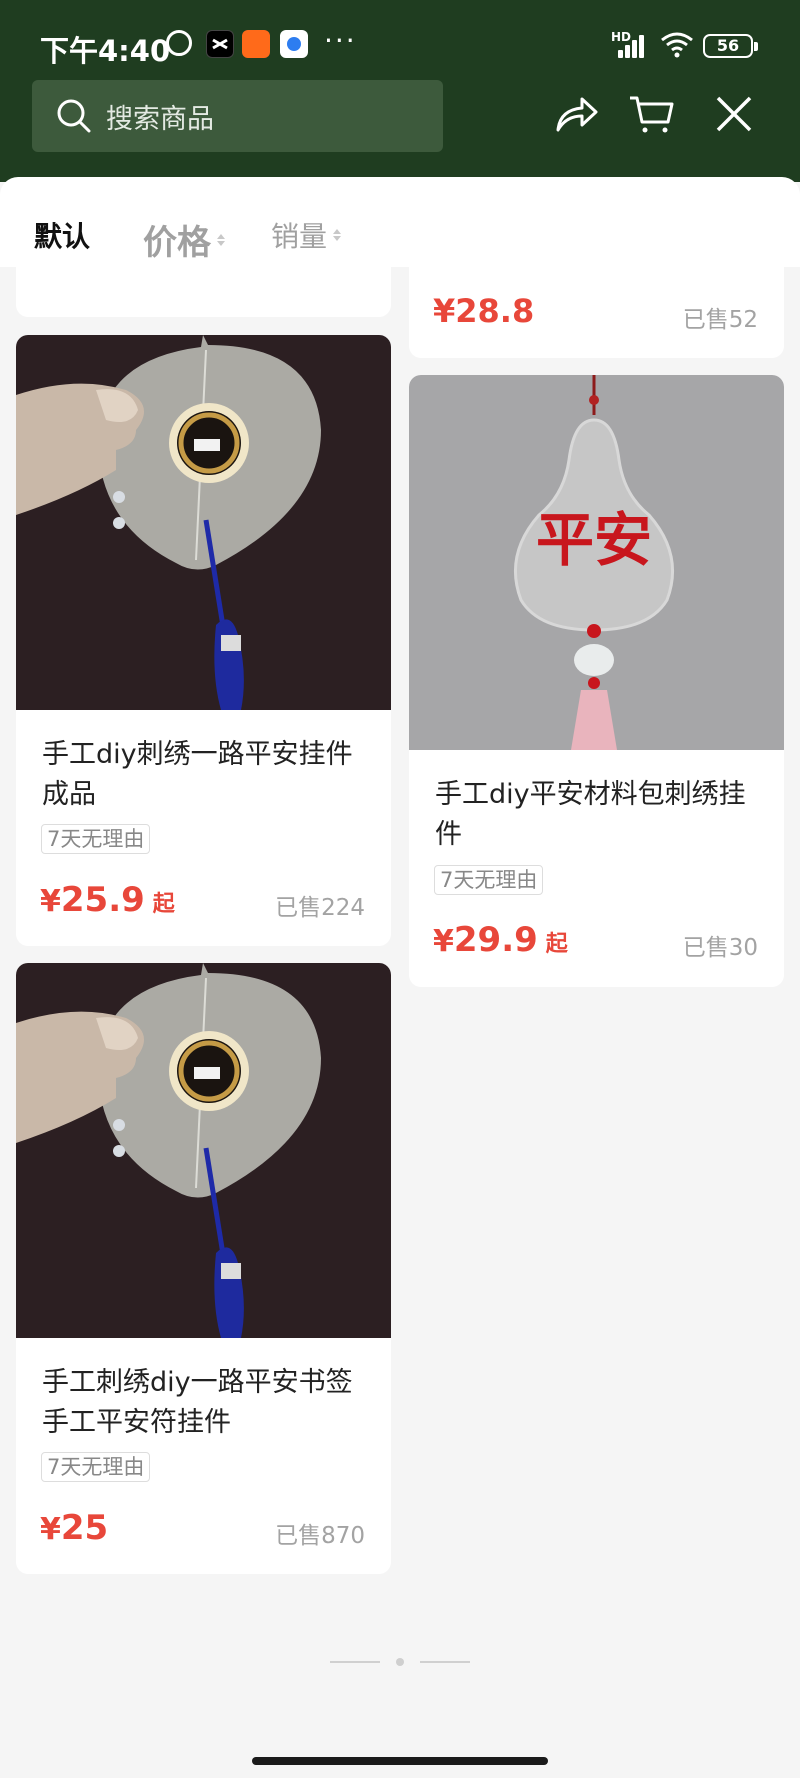 This screenshot has height=1778, width=800. I want to click on app-notification-icon, so click(294, 44).